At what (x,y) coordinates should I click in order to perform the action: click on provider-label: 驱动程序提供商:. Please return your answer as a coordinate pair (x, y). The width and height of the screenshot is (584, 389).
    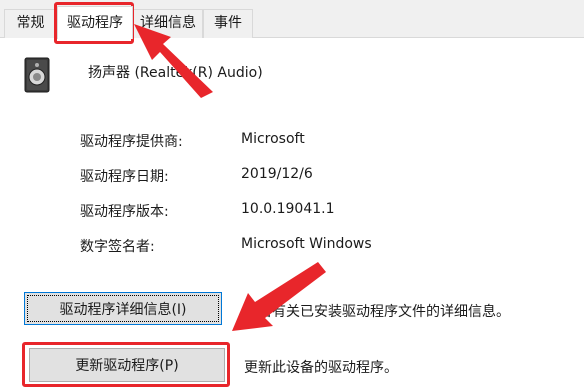
    Looking at the image, I should click on (131, 142).